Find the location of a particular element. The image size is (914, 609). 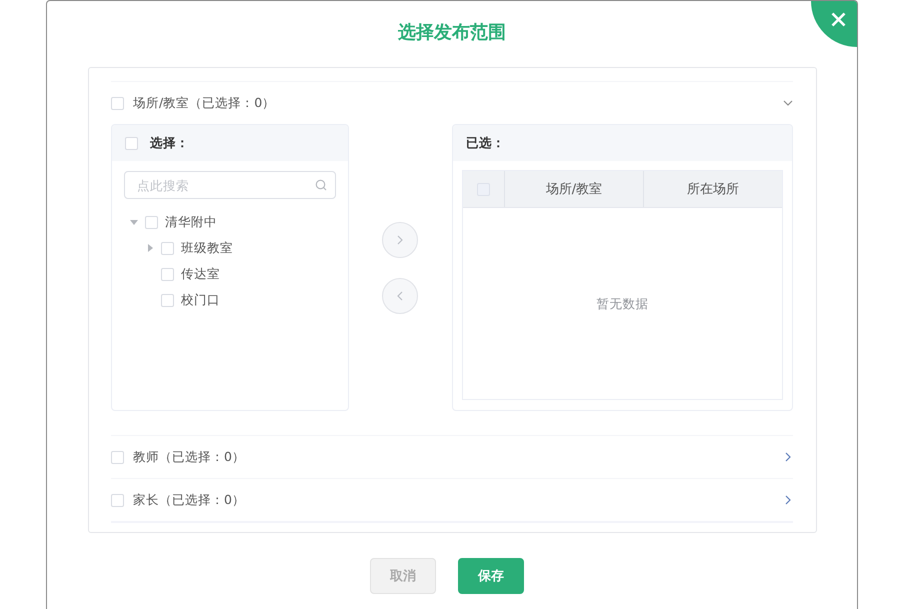

section-title: 教师（已选择：0） is located at coordinates (453, 457).